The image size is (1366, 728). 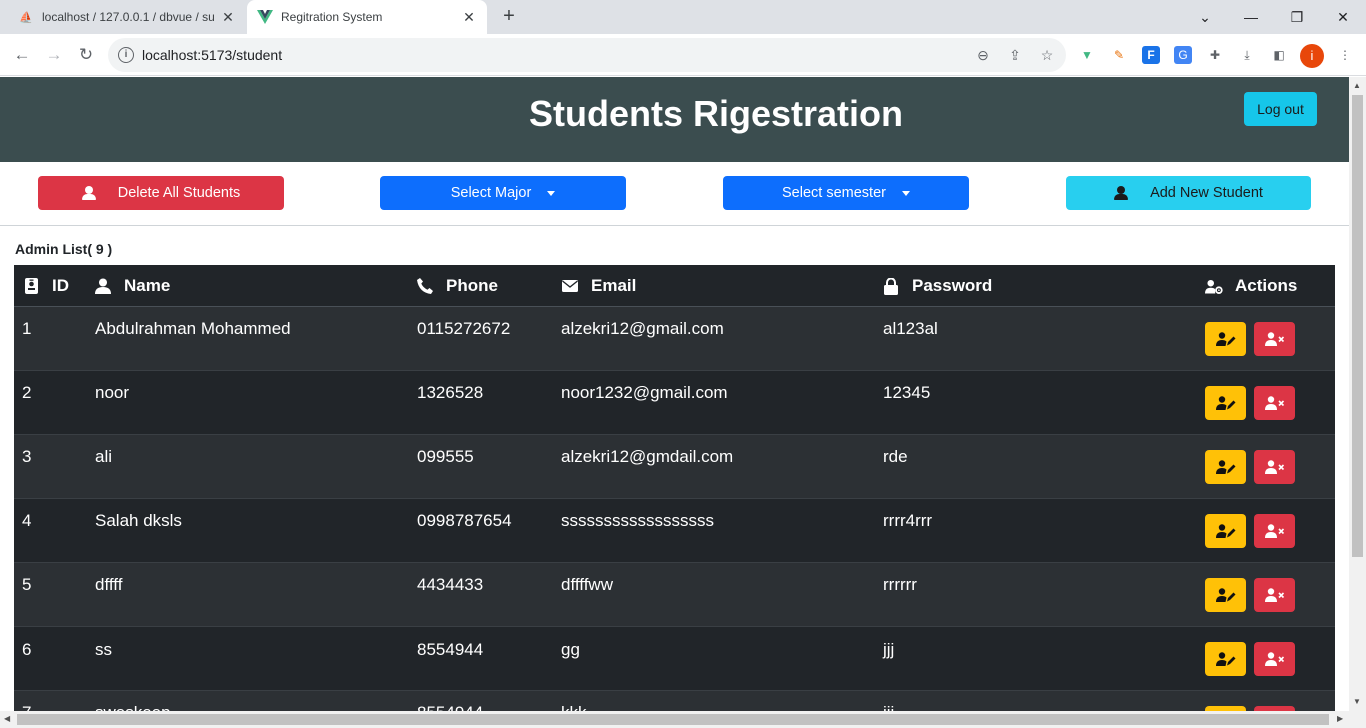 What do you see at coordinates (1015, 55) in the screenshot?
I see `share-icon: ⇪` at bounding box center [1015, 55].